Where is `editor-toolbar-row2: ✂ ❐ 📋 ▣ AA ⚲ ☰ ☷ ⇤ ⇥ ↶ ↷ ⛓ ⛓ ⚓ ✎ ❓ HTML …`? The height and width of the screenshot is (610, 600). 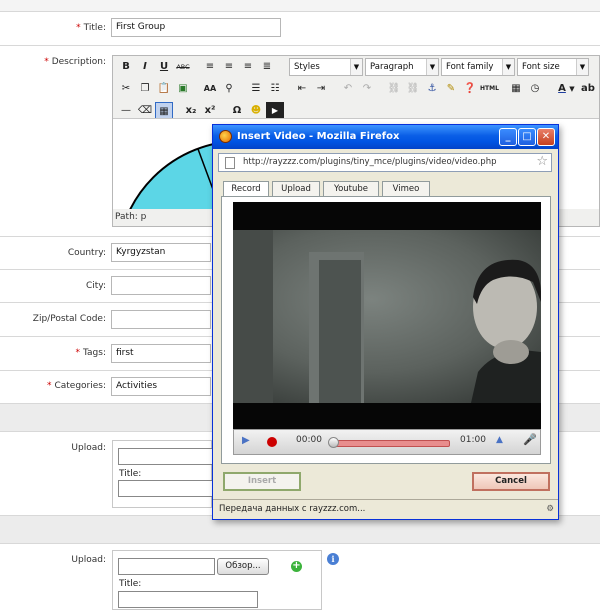
editor-toolbar-row2: ✂ ❐ 📋 ▣ AA ⚲ ☰ ☷ ⇤ ⇥ ↶ ↷ ⛓ ⛓ ⚓ ✎ ❓ HTML … is located at coordinates (357, 90).